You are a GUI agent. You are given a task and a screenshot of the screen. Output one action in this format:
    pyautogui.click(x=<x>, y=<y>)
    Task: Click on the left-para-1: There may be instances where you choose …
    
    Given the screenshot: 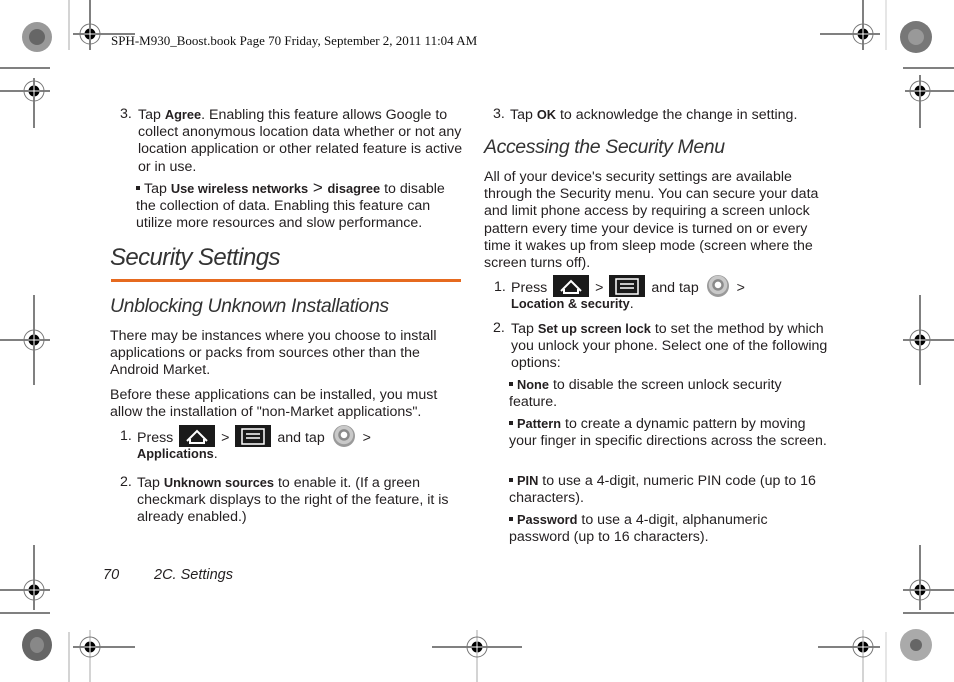 What is the action you would take?
    pyautogui.click(x=273, y=353)
    